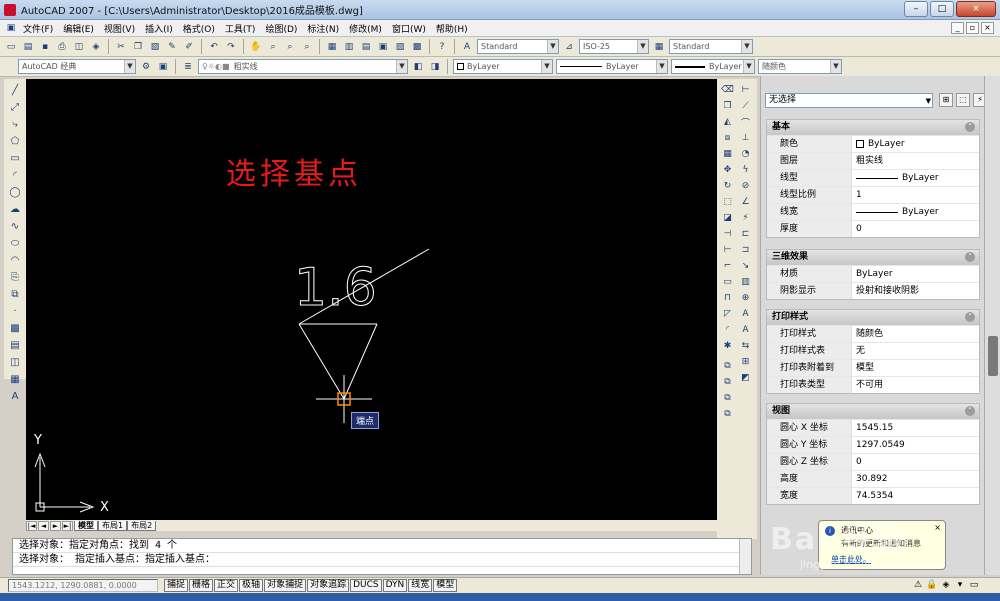  I want to click on dim-diameter-icon: ⊘, so click(745, 186).